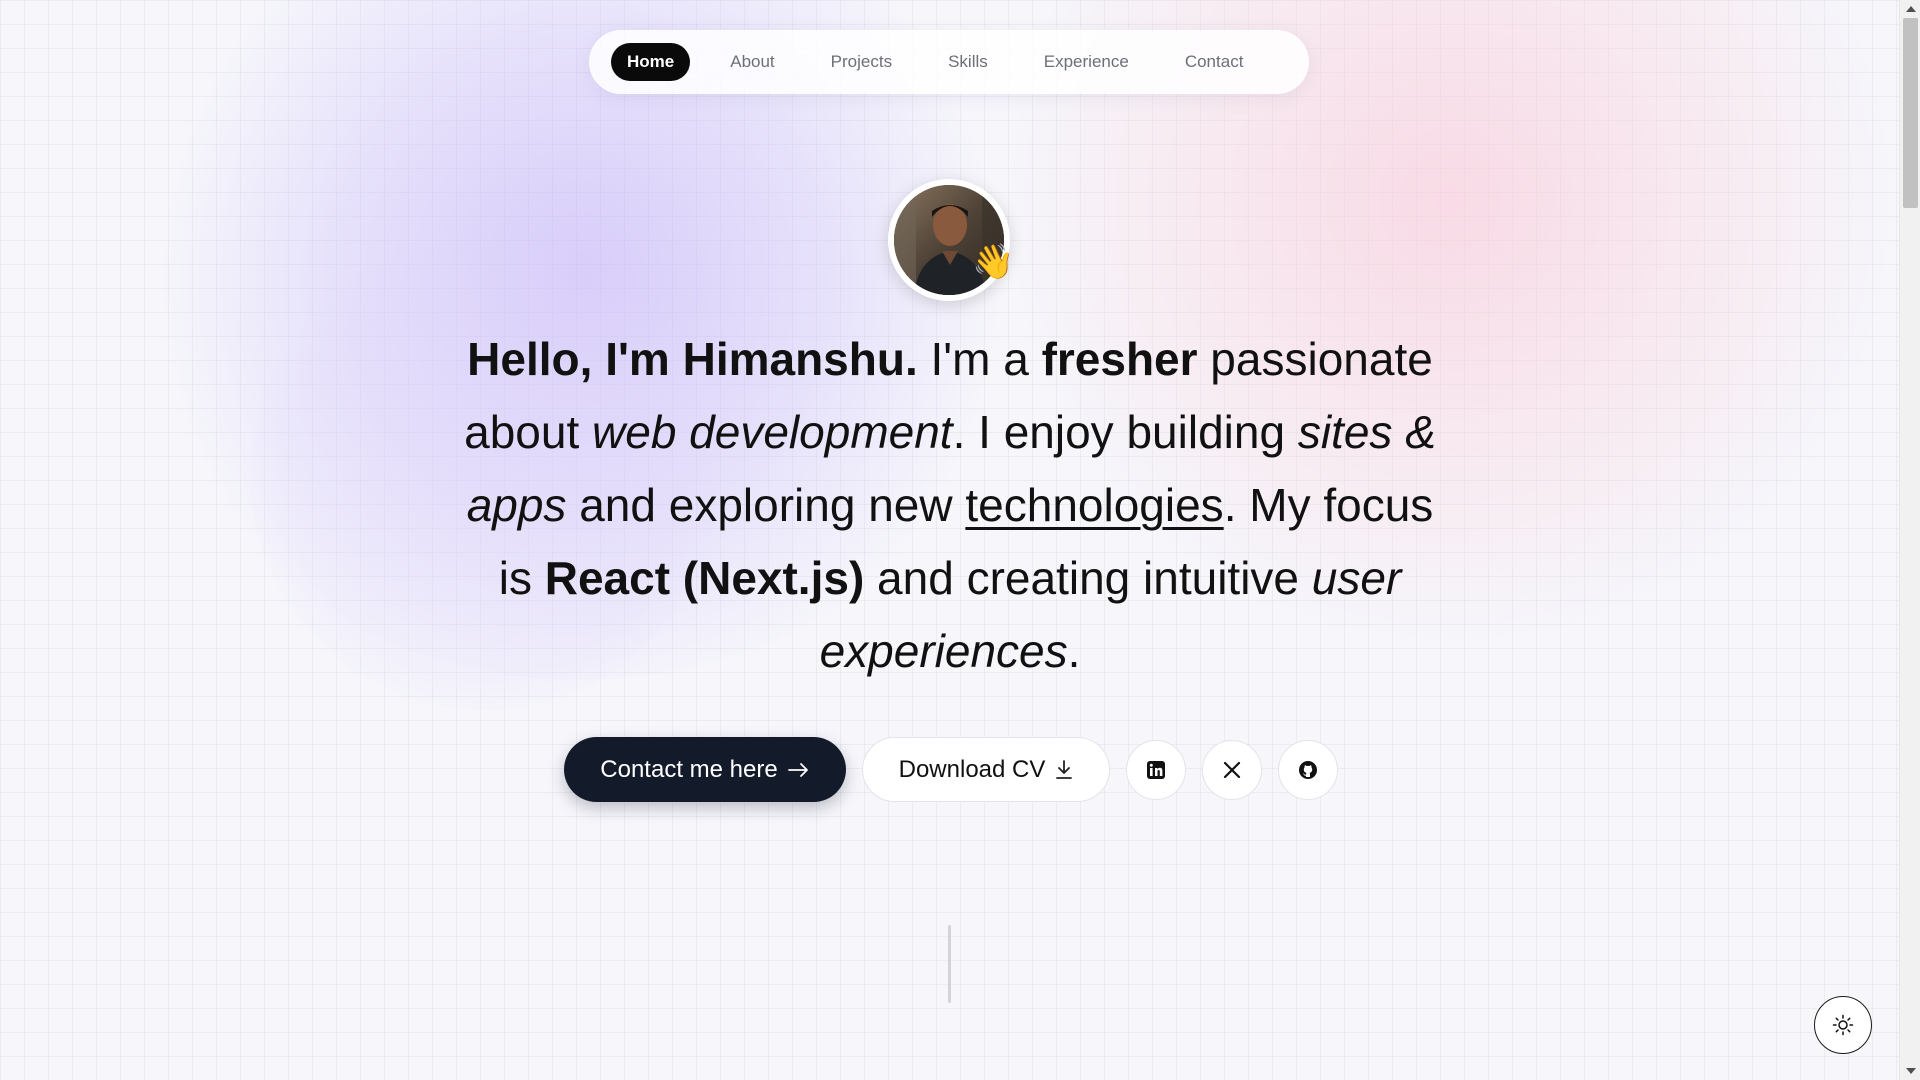 The height and width of the screenshot is (1080, 1920). Describe the element at coordinates (1909, 540) in the screenshot. I see `page-scrollbar` at that location.